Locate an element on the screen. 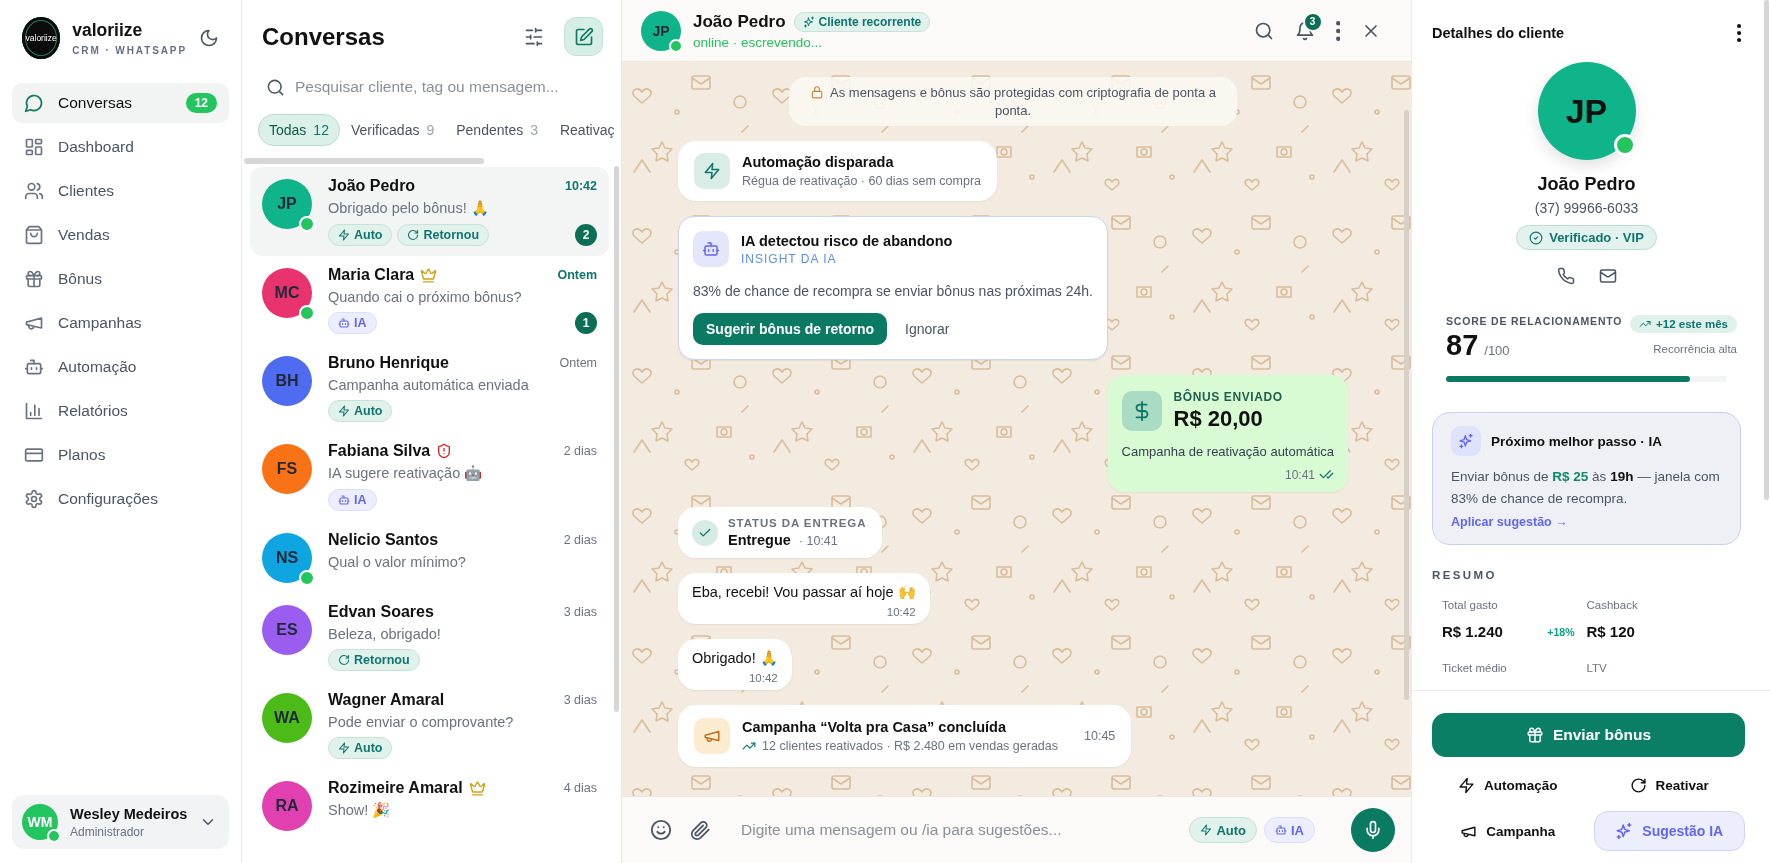 This screenshot has height=863, width=1770. filter-tab: Pendentes 3 is located at coordinates (497, 130).